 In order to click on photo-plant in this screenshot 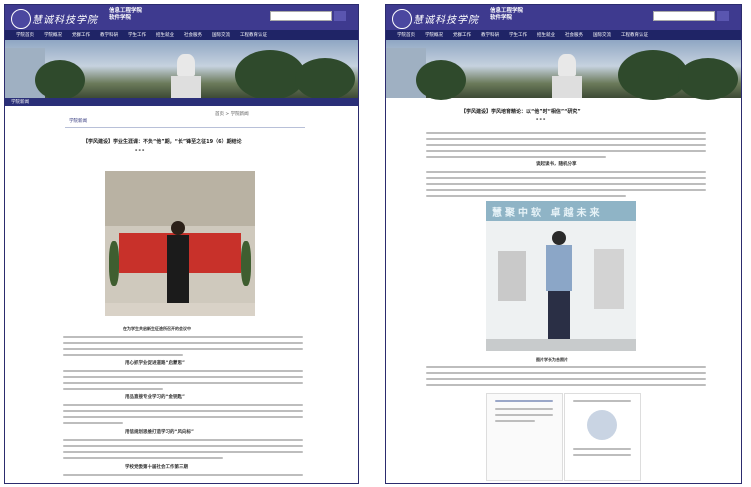, I will do `click(114, 263)`.